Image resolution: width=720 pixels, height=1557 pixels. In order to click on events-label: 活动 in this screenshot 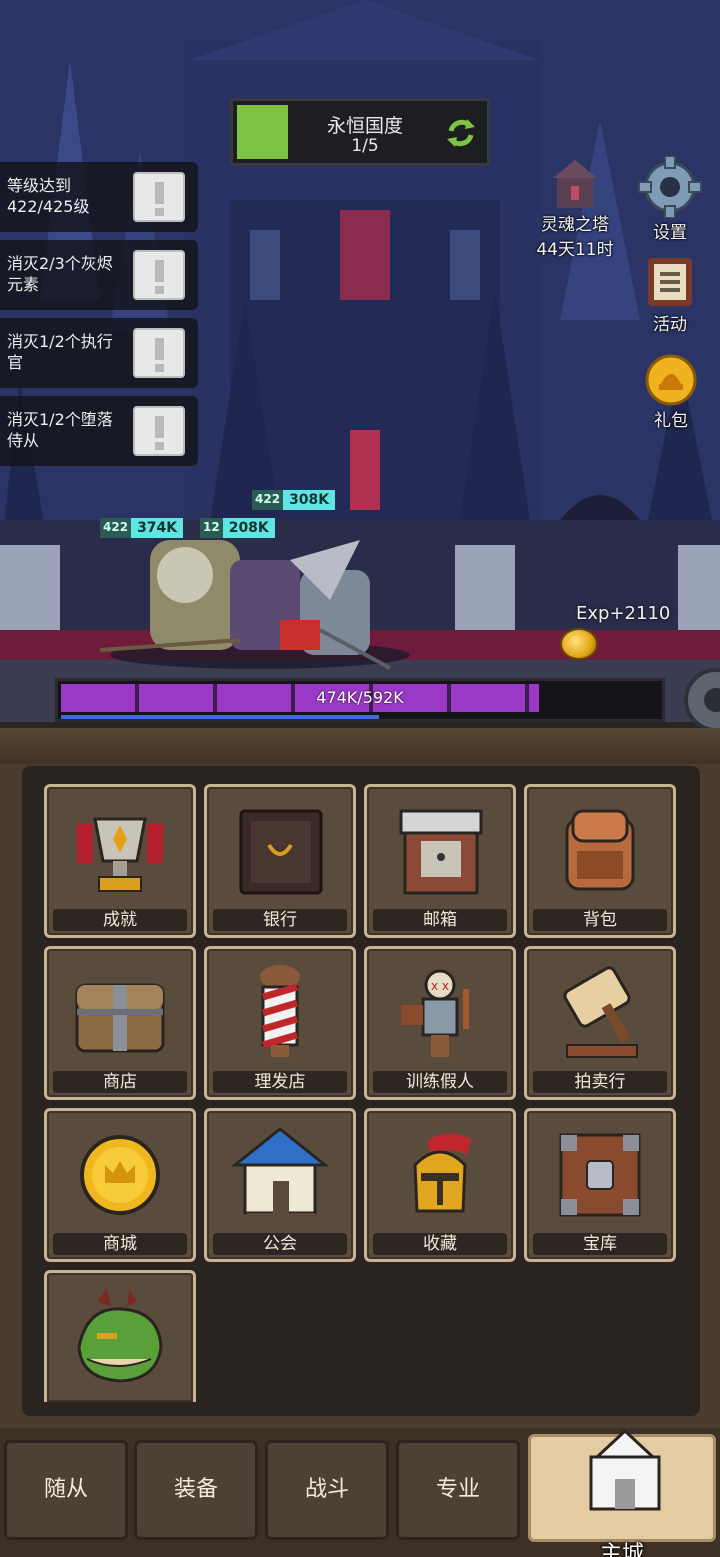, I will do `click(670, 325)`.